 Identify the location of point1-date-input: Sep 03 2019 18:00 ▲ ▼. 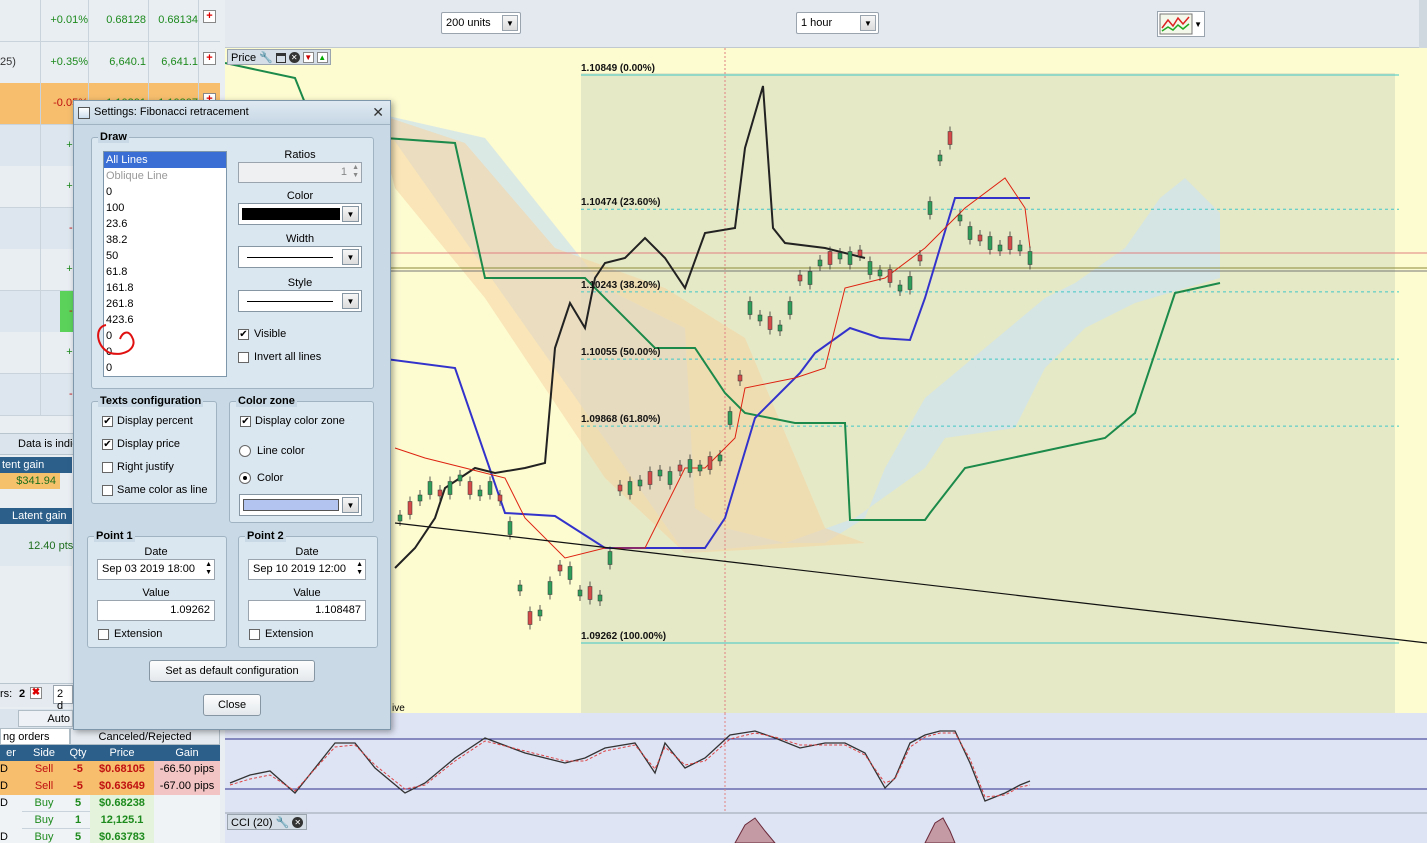
(156, 569).